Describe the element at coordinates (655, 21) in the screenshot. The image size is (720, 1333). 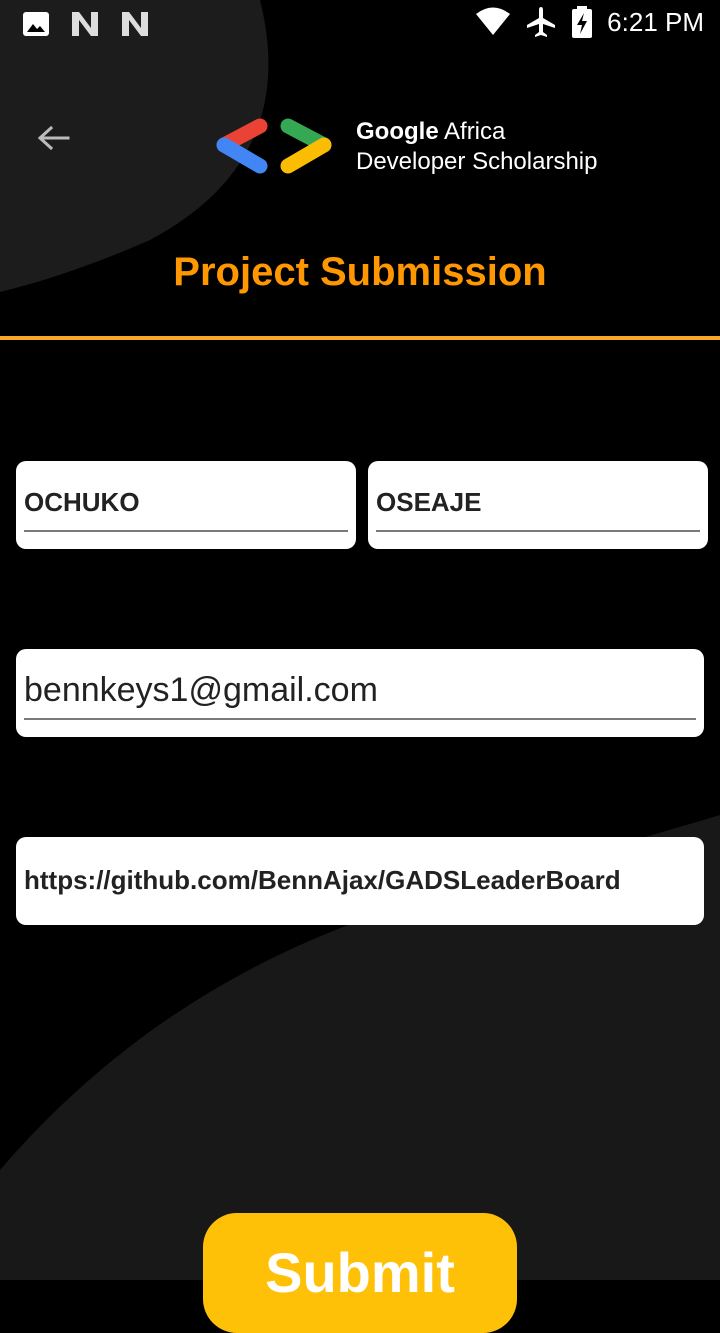
I see `status-time: 6:21 PM` at that location.